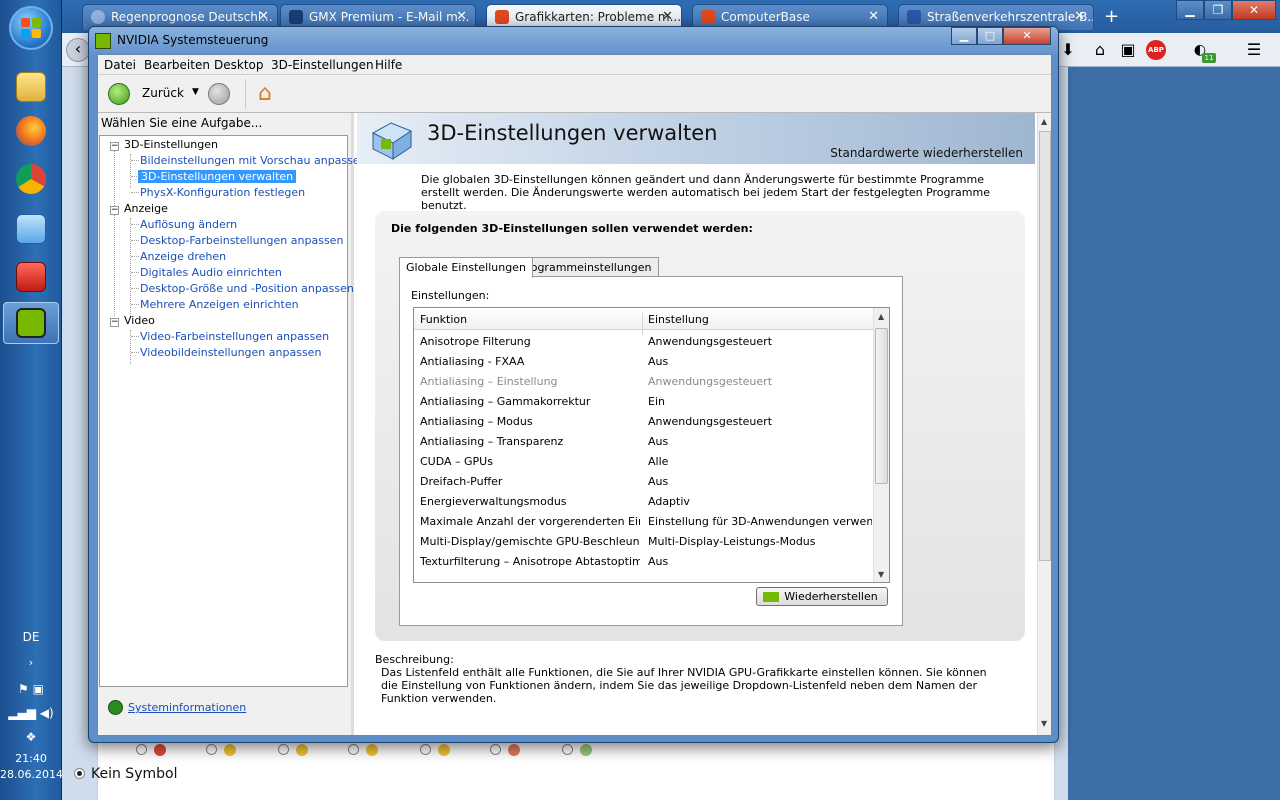  Describe the element at coordinates (31, 637) in the screenshot. I see `language-indicator: DE` at that location.